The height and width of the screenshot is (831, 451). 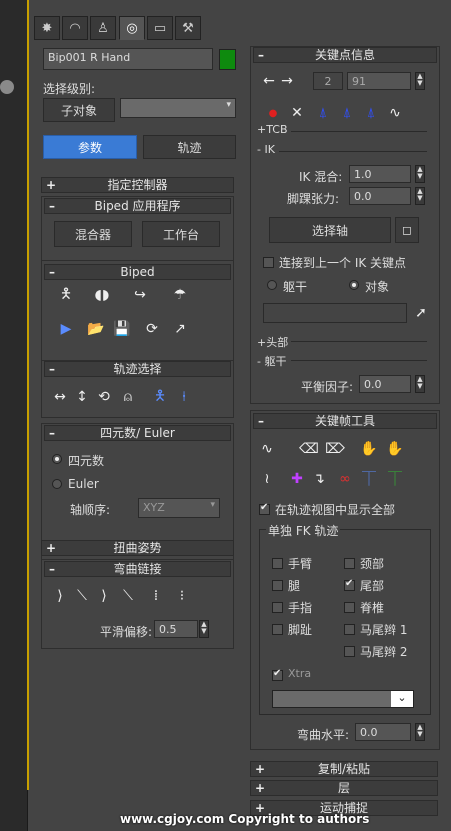 I want to click on opposite-icon: ⍿, so click(x=184, y=397).